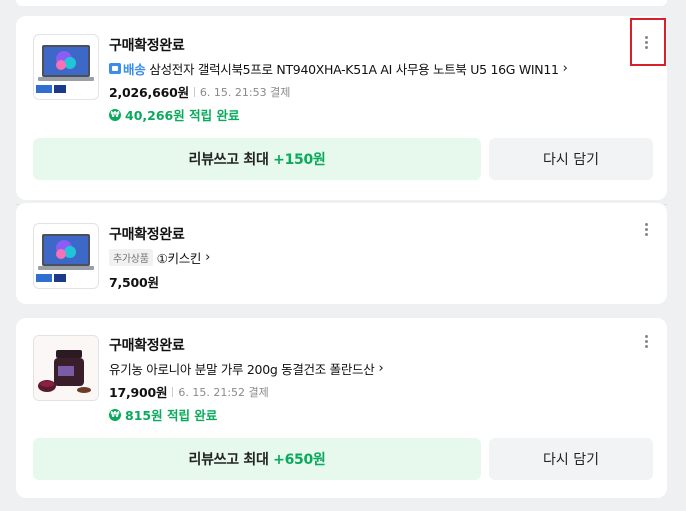  I want to click on price-row: 7,500원, so click(134, 281).